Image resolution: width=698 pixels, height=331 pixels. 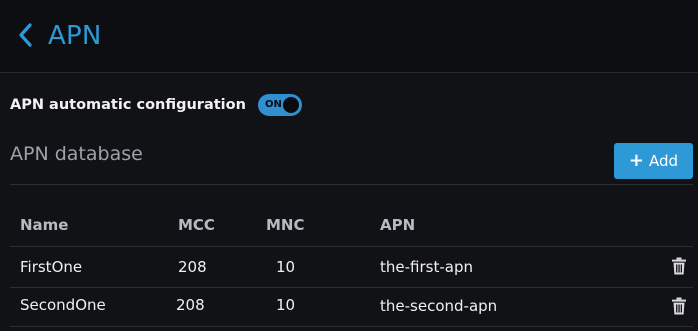 I want to click on back-button, so click(x=25, y=35).